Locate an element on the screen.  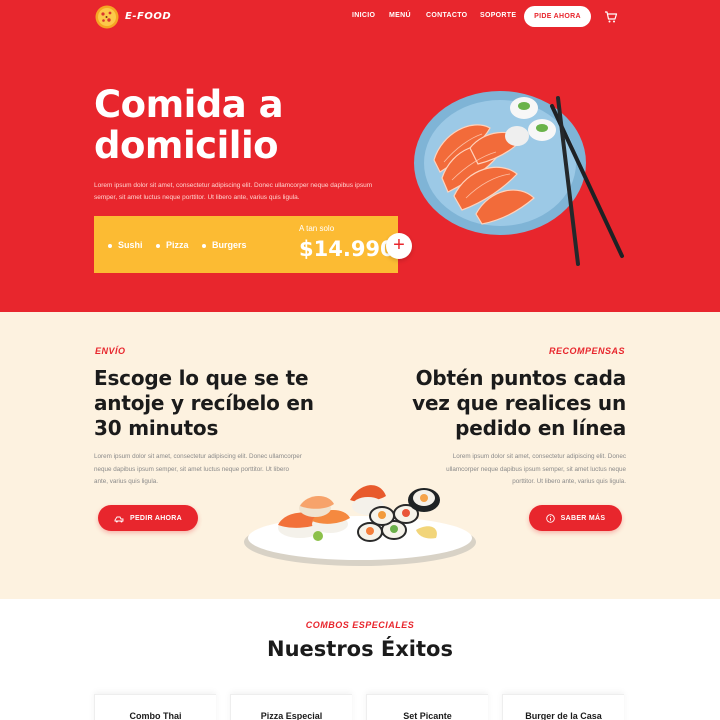
pizza-logo-icon is located at coordinates (107, 17).